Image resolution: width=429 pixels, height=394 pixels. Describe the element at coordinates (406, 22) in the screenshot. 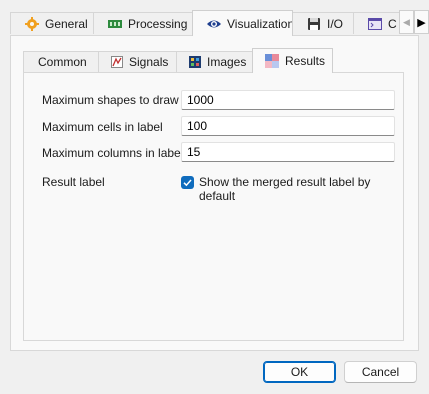

I see `scroll-left-button: ◀` at that location.